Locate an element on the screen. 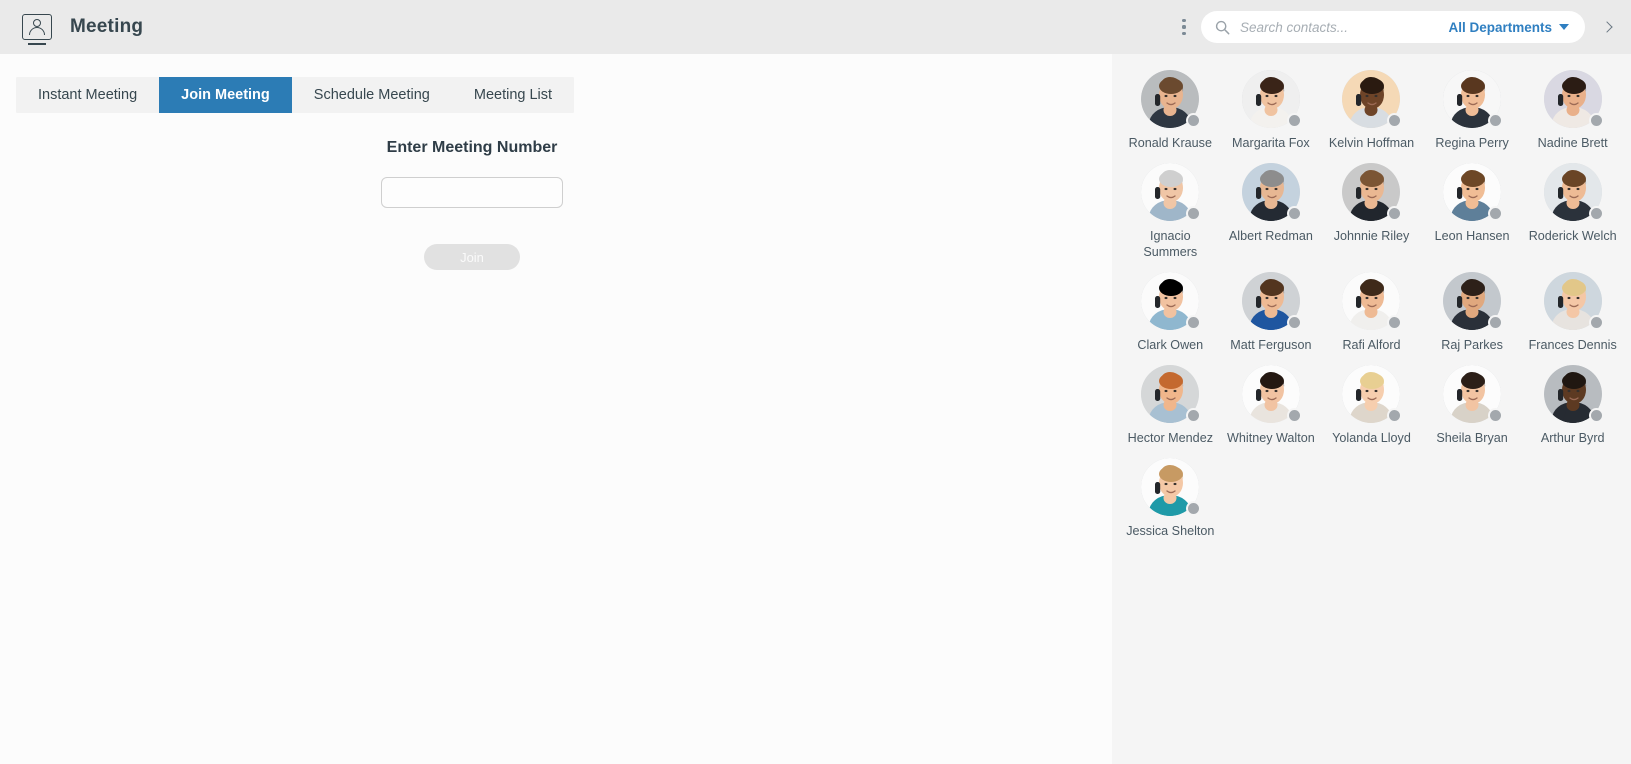 The width and height of the screenshot is (1631, 764). contact-card: Sheila Bryan is located at coordinates (1472, 402).